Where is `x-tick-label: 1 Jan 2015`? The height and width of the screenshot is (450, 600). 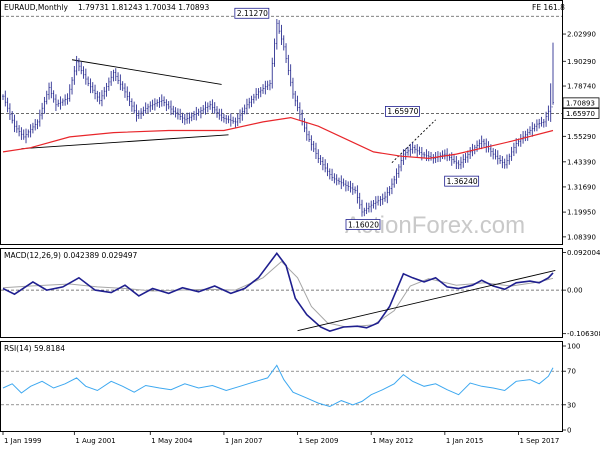 x-tick-label: 1 Jan 2015 is located at coordinates (465, 441).